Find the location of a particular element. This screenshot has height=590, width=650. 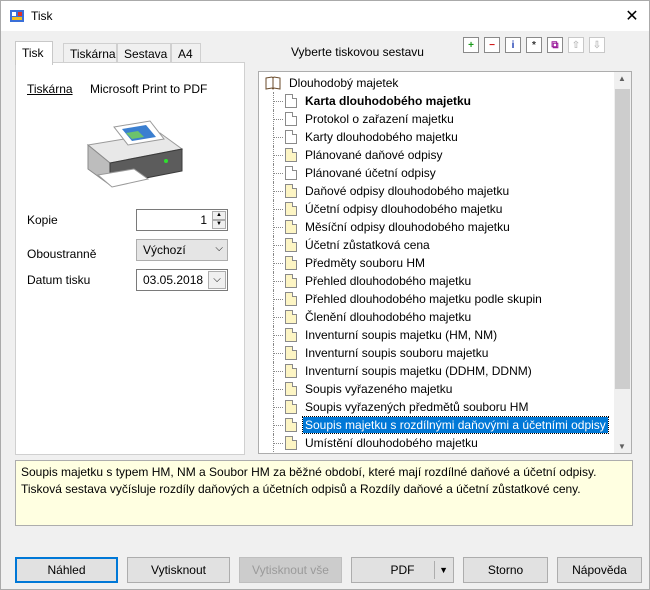

tree-item-label: Předměty souboru HM is located at coordinates (365, 263).